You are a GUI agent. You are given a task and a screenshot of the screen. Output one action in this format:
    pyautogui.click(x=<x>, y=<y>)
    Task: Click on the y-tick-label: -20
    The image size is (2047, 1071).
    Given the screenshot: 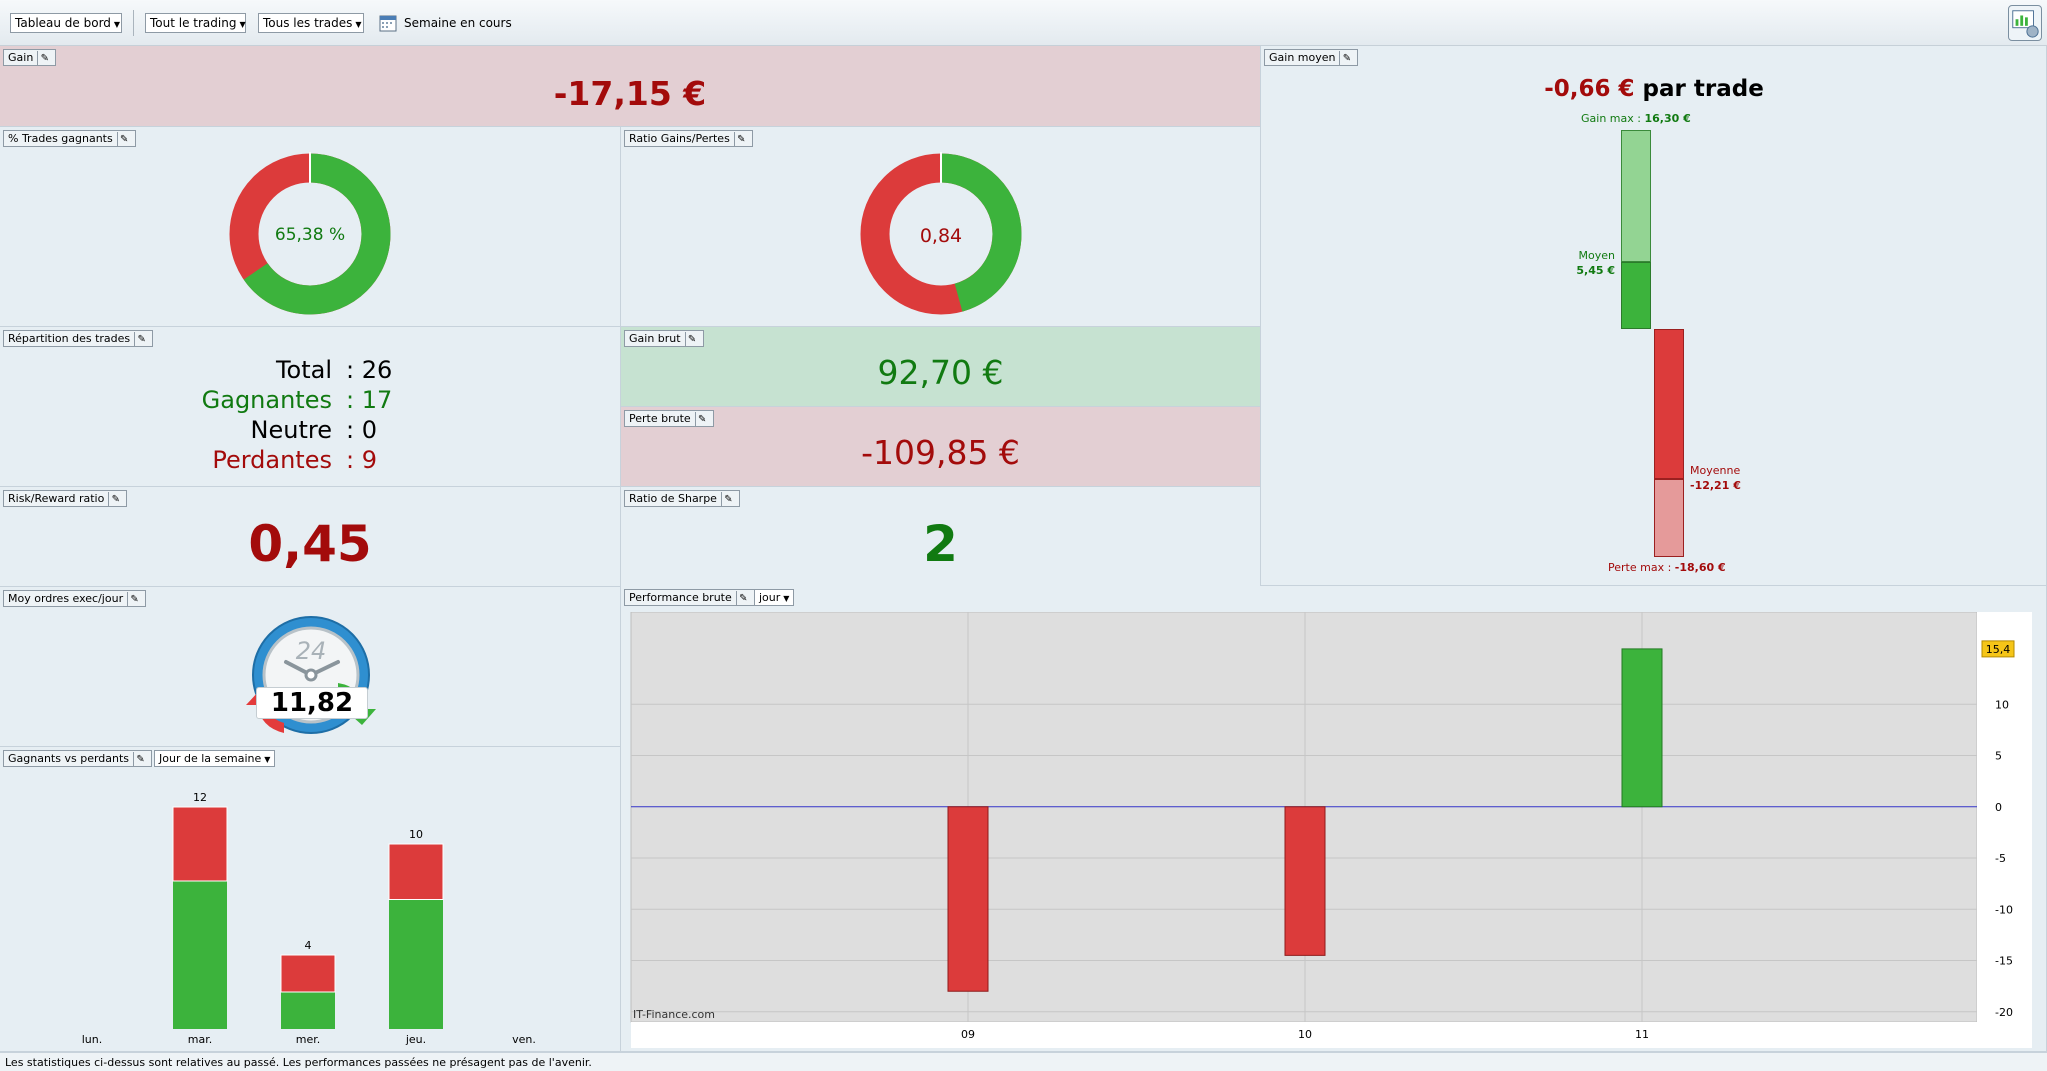 What is the action you would take?
    pyautogui.click(x=2004, y=1012)
    